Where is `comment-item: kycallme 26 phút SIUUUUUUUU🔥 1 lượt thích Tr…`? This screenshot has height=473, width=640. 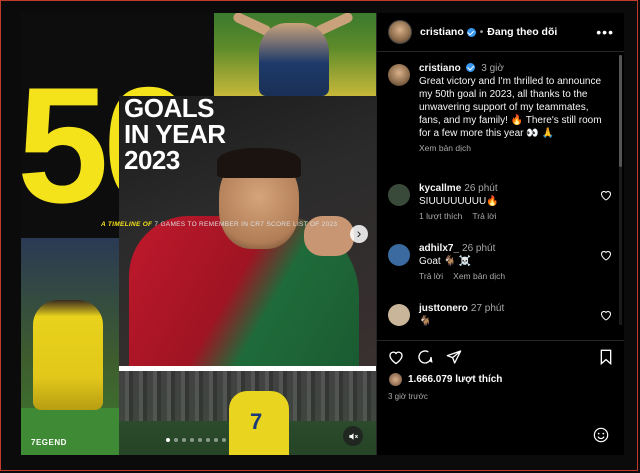
comment-item: kycallme 26 phút SIUUUUUUUU🔥 1 lượt thích Tr… is located at coordinates (495, 202).